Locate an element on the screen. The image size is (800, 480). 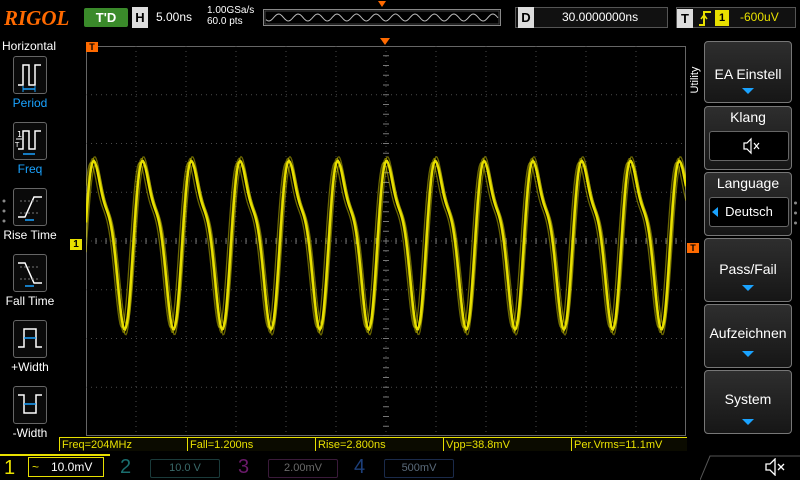
measure-freq-button: 1T Freq is located at coordinates (30, 153).